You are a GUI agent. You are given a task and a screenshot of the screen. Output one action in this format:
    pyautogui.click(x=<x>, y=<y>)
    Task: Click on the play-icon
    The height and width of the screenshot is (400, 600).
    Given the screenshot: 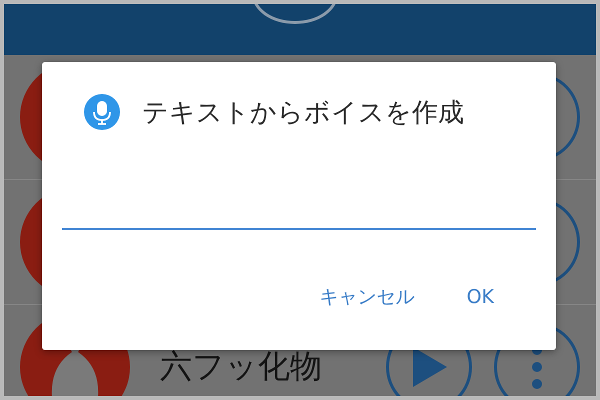 What is the action you would take?
    pyautogui.click(x=429, y=367)
    